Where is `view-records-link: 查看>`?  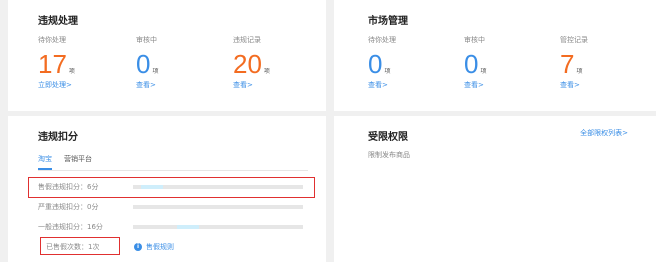
view-records-link: 查看> is located at coordinates (273, 85).